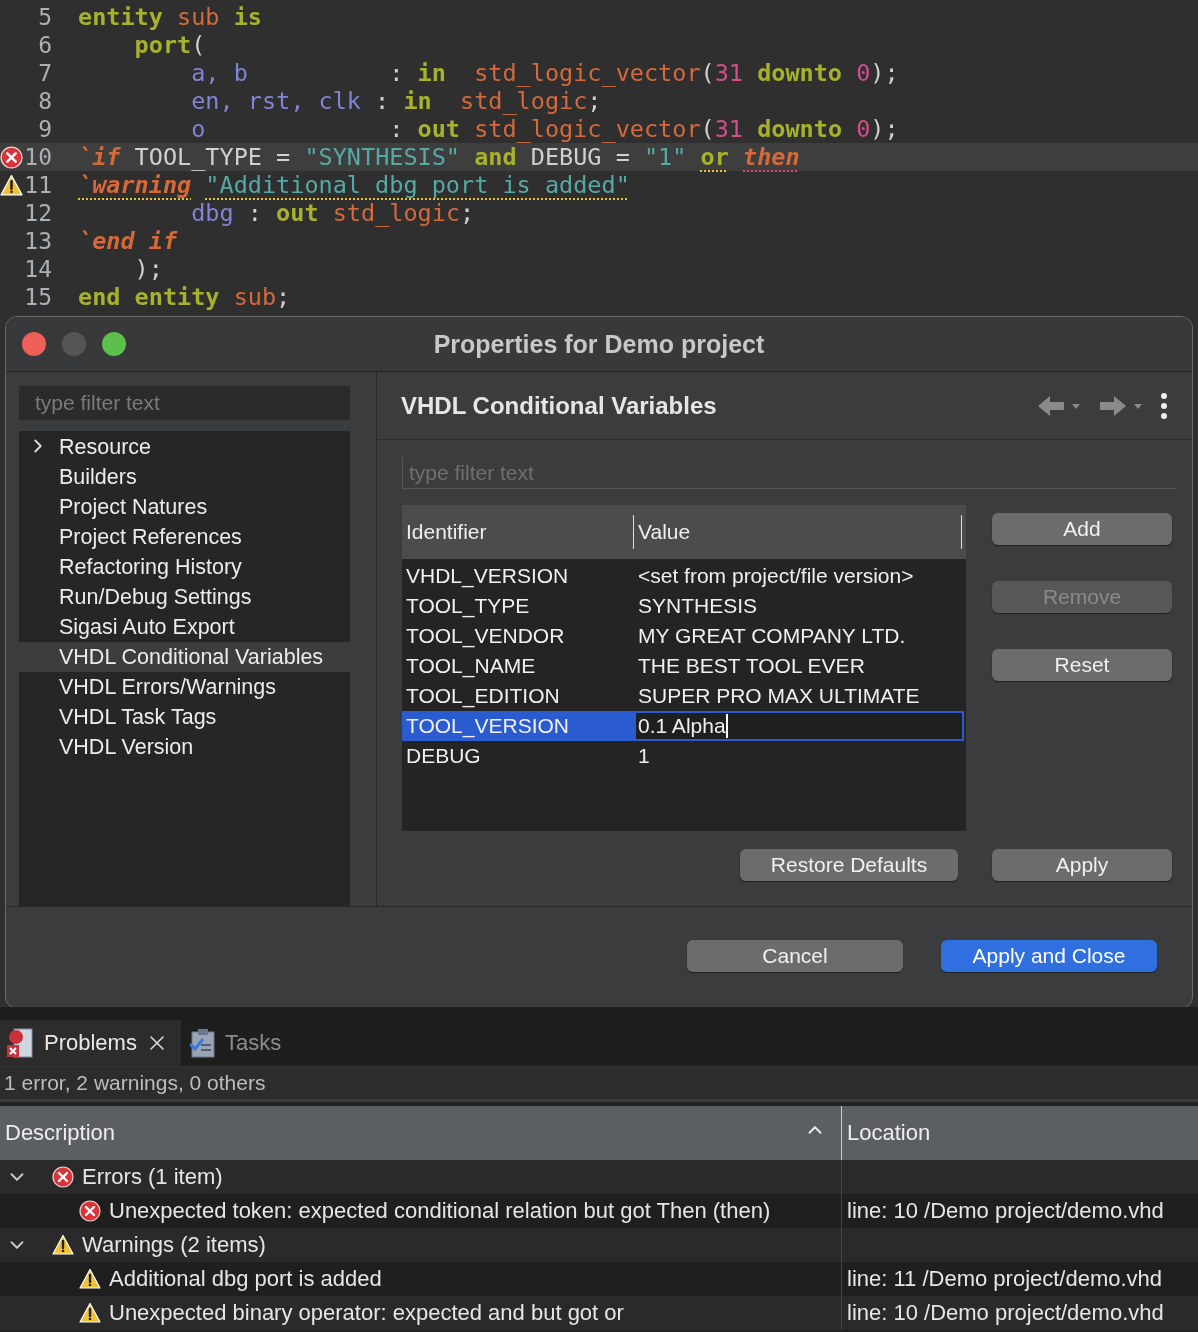  What do you see at coordinates (800, 666) in the screenshot?
I see `table-cell: THE BEST TOOL EVER` at bounding box center [800, 666].